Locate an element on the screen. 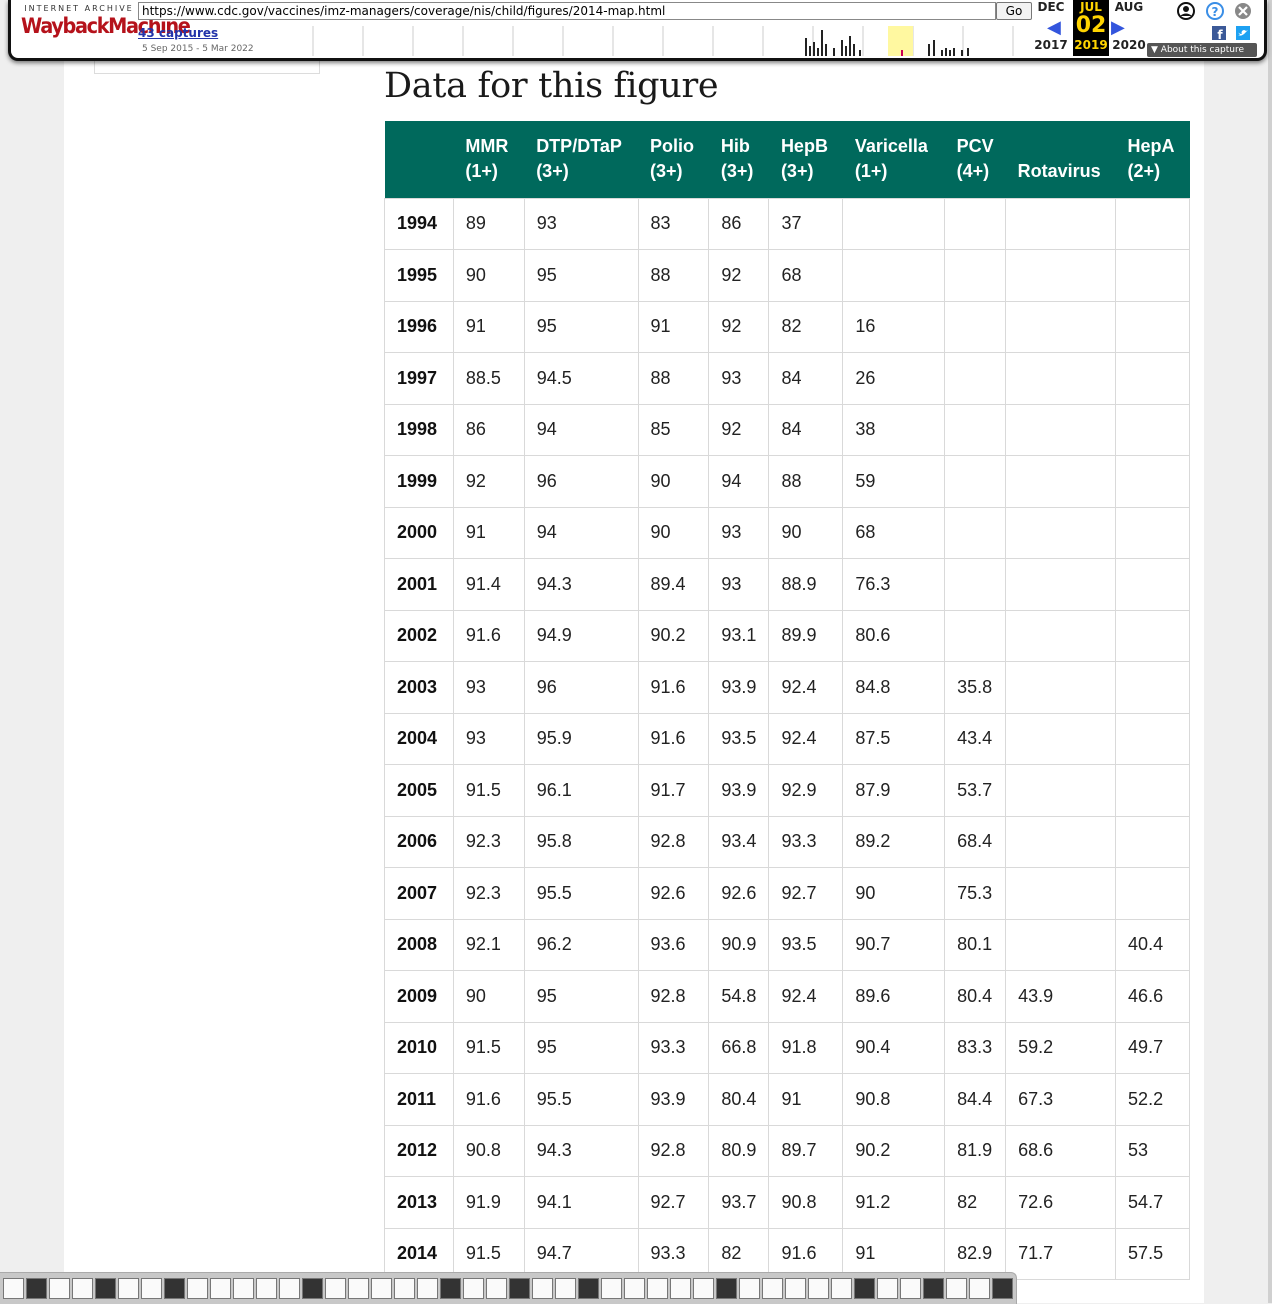 Image resolution: width=1272 pixels, height=1304 pixels. table-row: 1995 90 95 88 92 68 is located at coordinates (787, 275).